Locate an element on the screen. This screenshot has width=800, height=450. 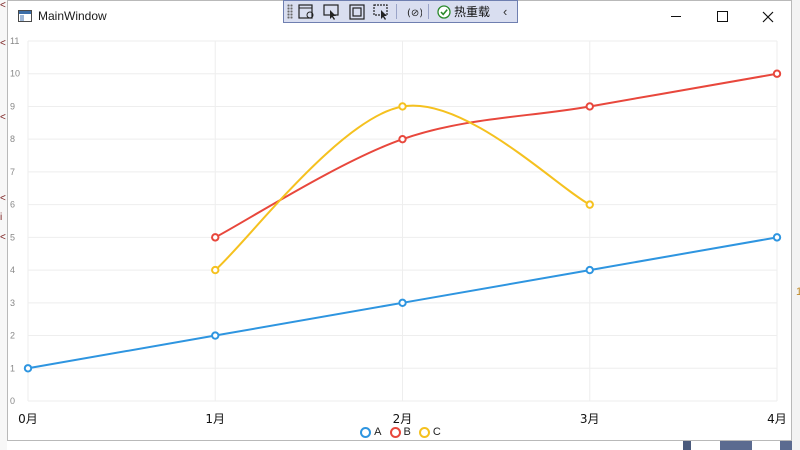
legend-item-b: B is located at coordinates (400, 432).